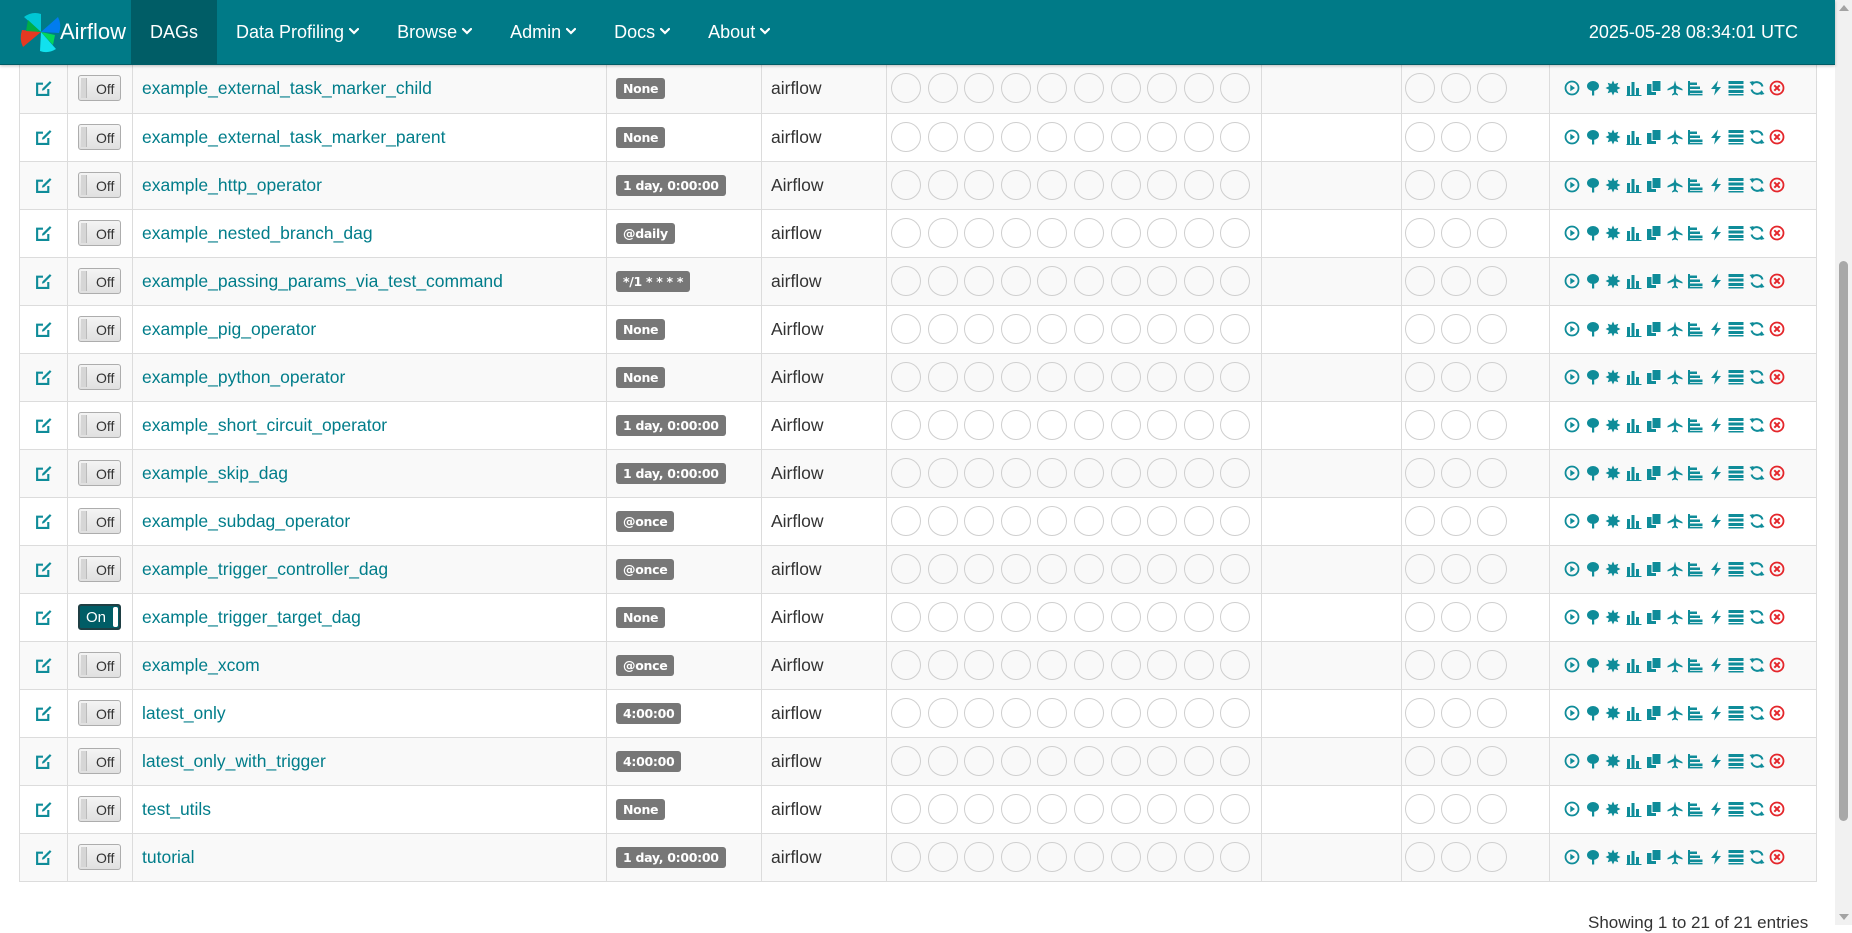  I want to click on logs-link, so click(1736, 88).